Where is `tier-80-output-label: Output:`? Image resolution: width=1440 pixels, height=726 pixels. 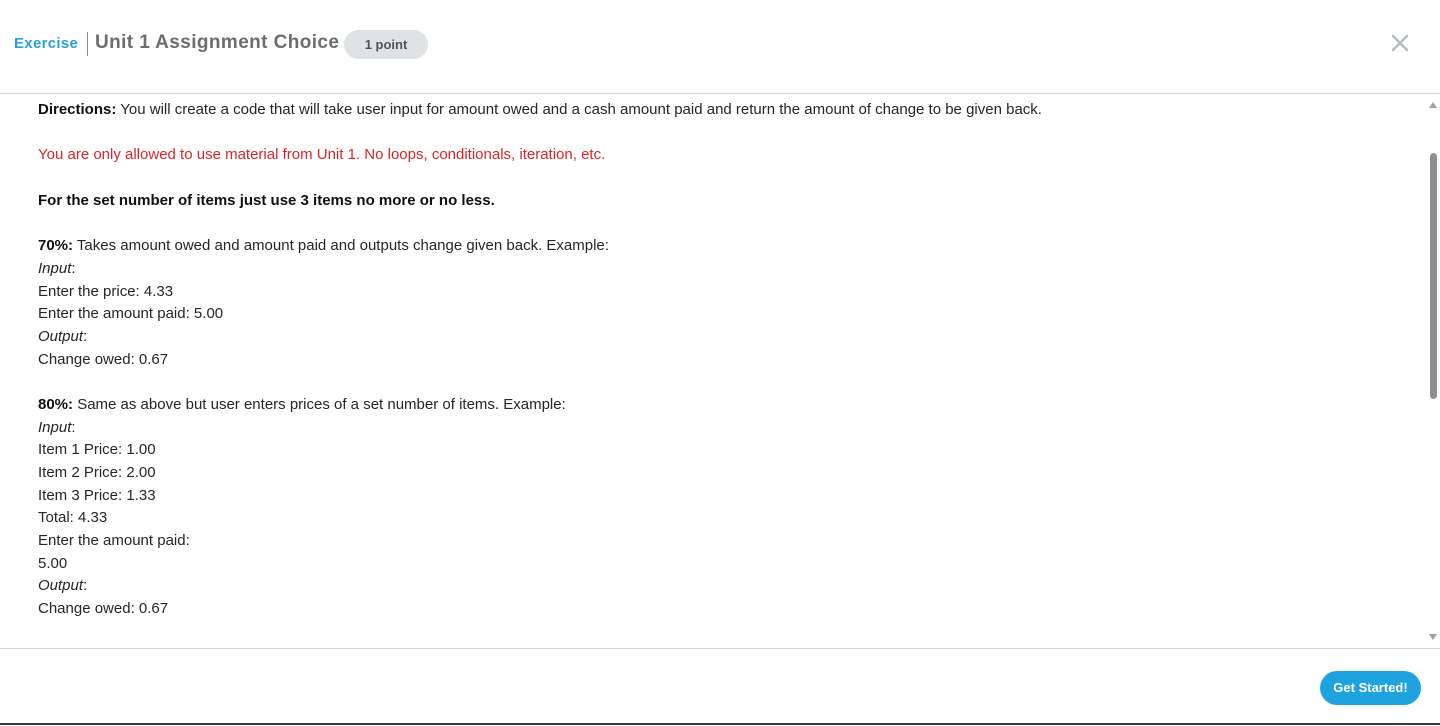
tier-80-output-label: Output: is located at coordinates (63, 586).